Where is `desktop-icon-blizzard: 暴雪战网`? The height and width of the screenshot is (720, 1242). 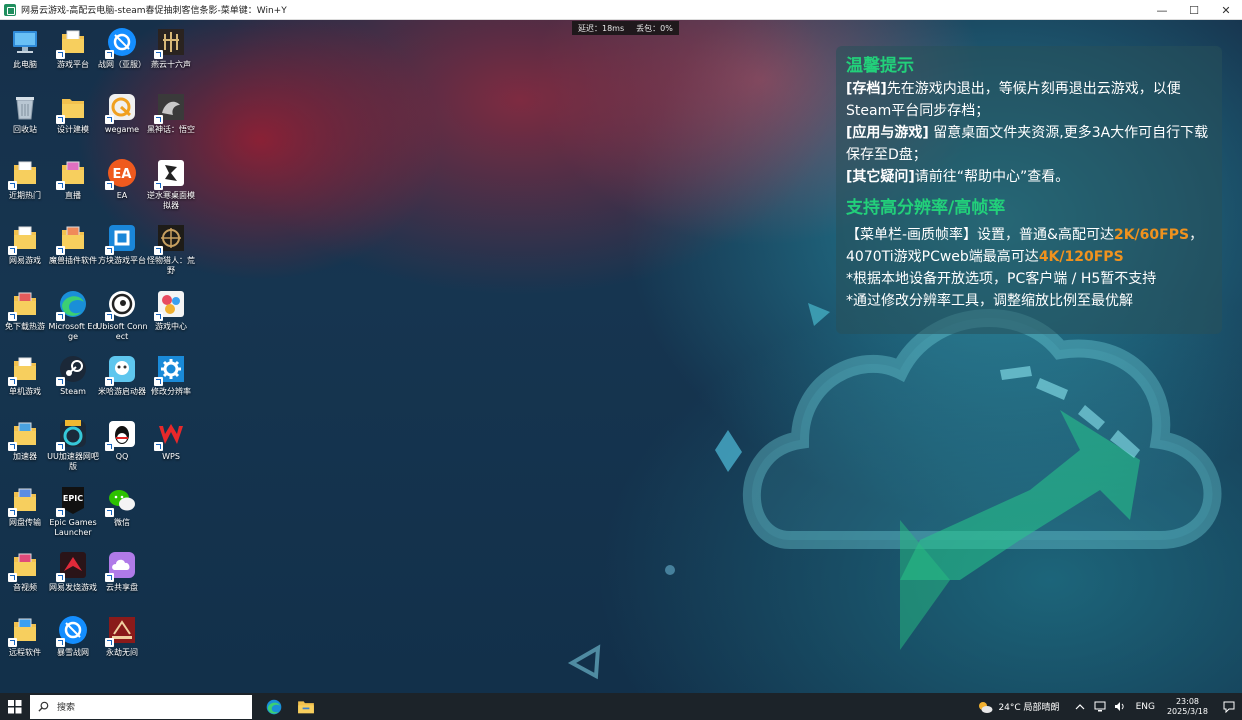
desktop-icon-blizzard: 暴雪战网 is located at coordinates (73, 636).